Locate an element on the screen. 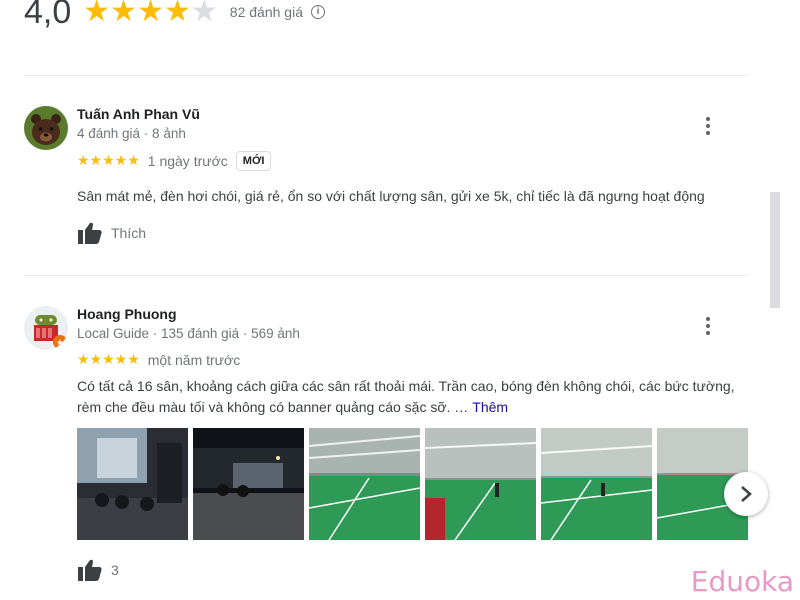 This screenshot has height=600, width=800. like-button: 3 is located at coordinates (98, 570).